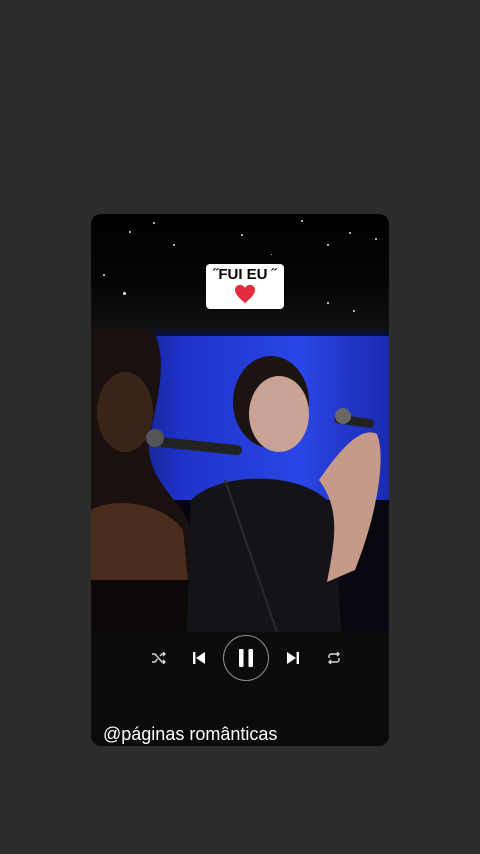 The width and height of the screenshot is (480, 854). I want to click on account-handle: @páginas românticas, so click(190, 734).